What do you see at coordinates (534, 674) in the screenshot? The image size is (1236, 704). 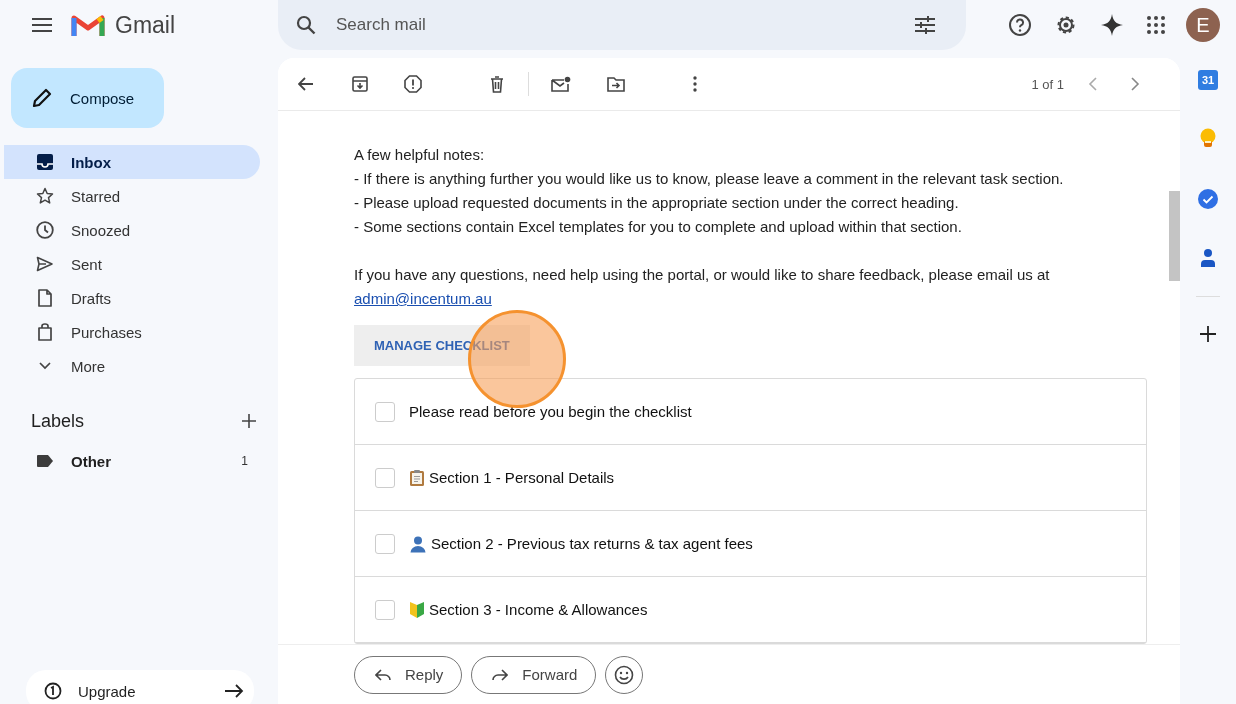 I see `forward-button: Forward` at bounding box center [534, 674].